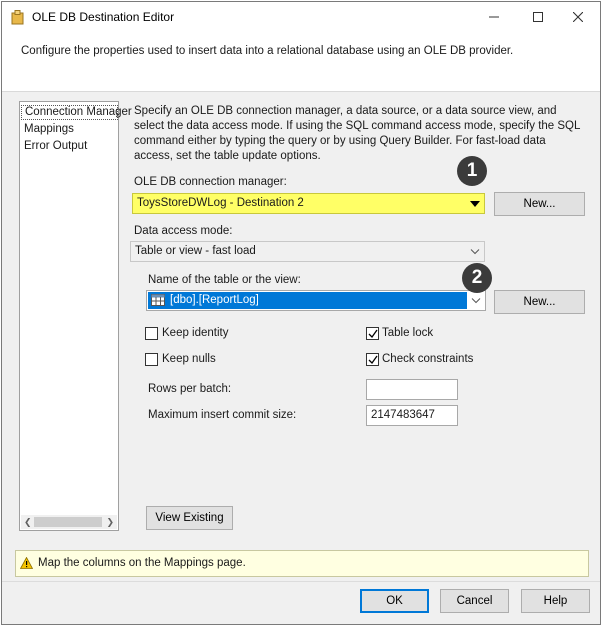  What do you see at coordinates (195, 333) in the screenshot?
I see `keep-identity-label: Keep identity` at bounding box center [195, 333].